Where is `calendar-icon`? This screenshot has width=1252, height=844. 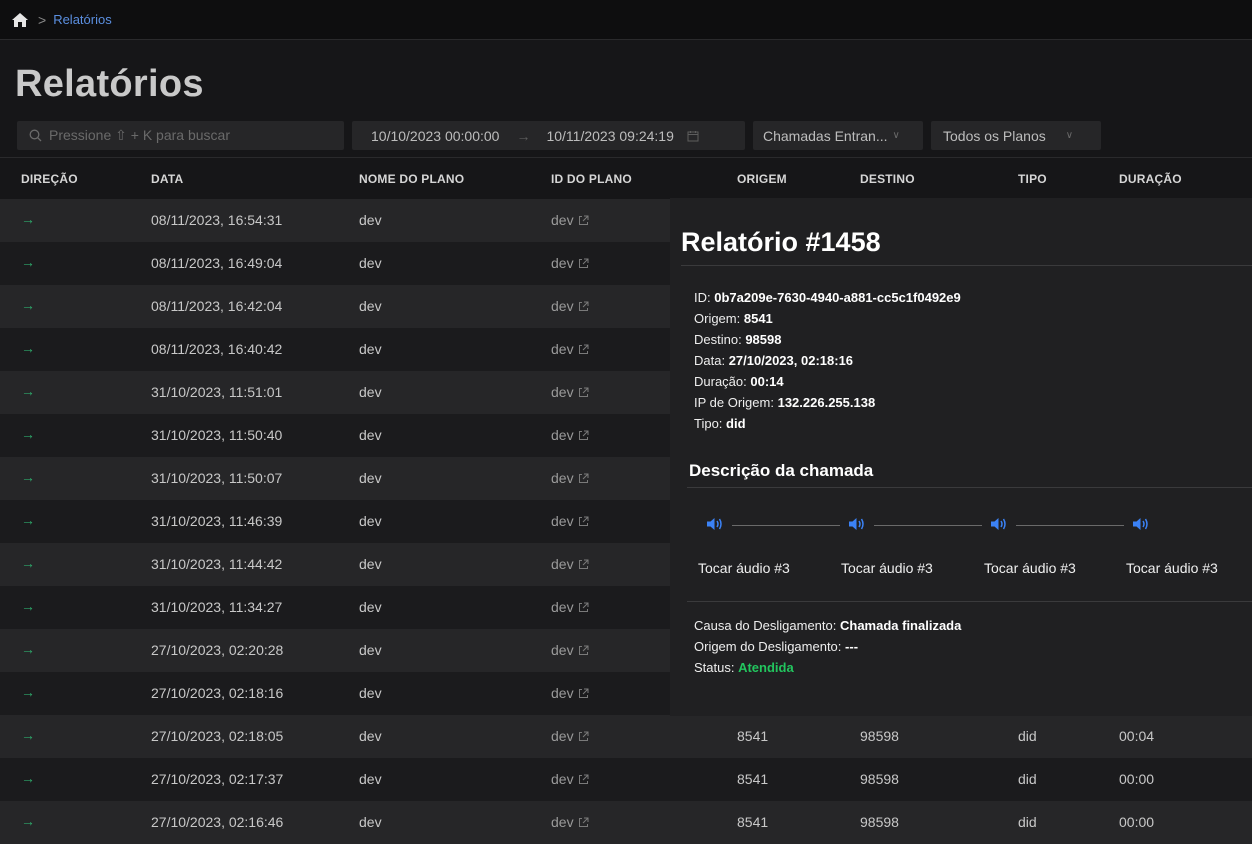
calendar-icon is located at coordinates (693, 136).